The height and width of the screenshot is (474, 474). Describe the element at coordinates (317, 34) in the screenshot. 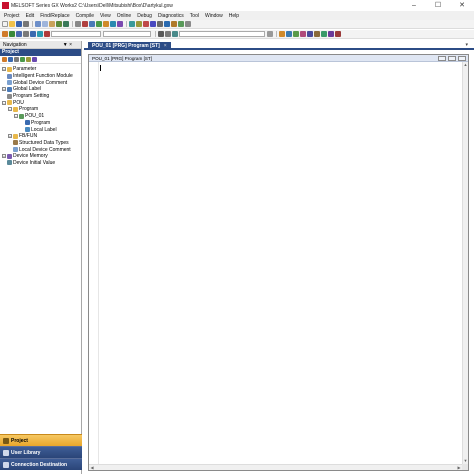

I see `function-insert-icon` at that location.